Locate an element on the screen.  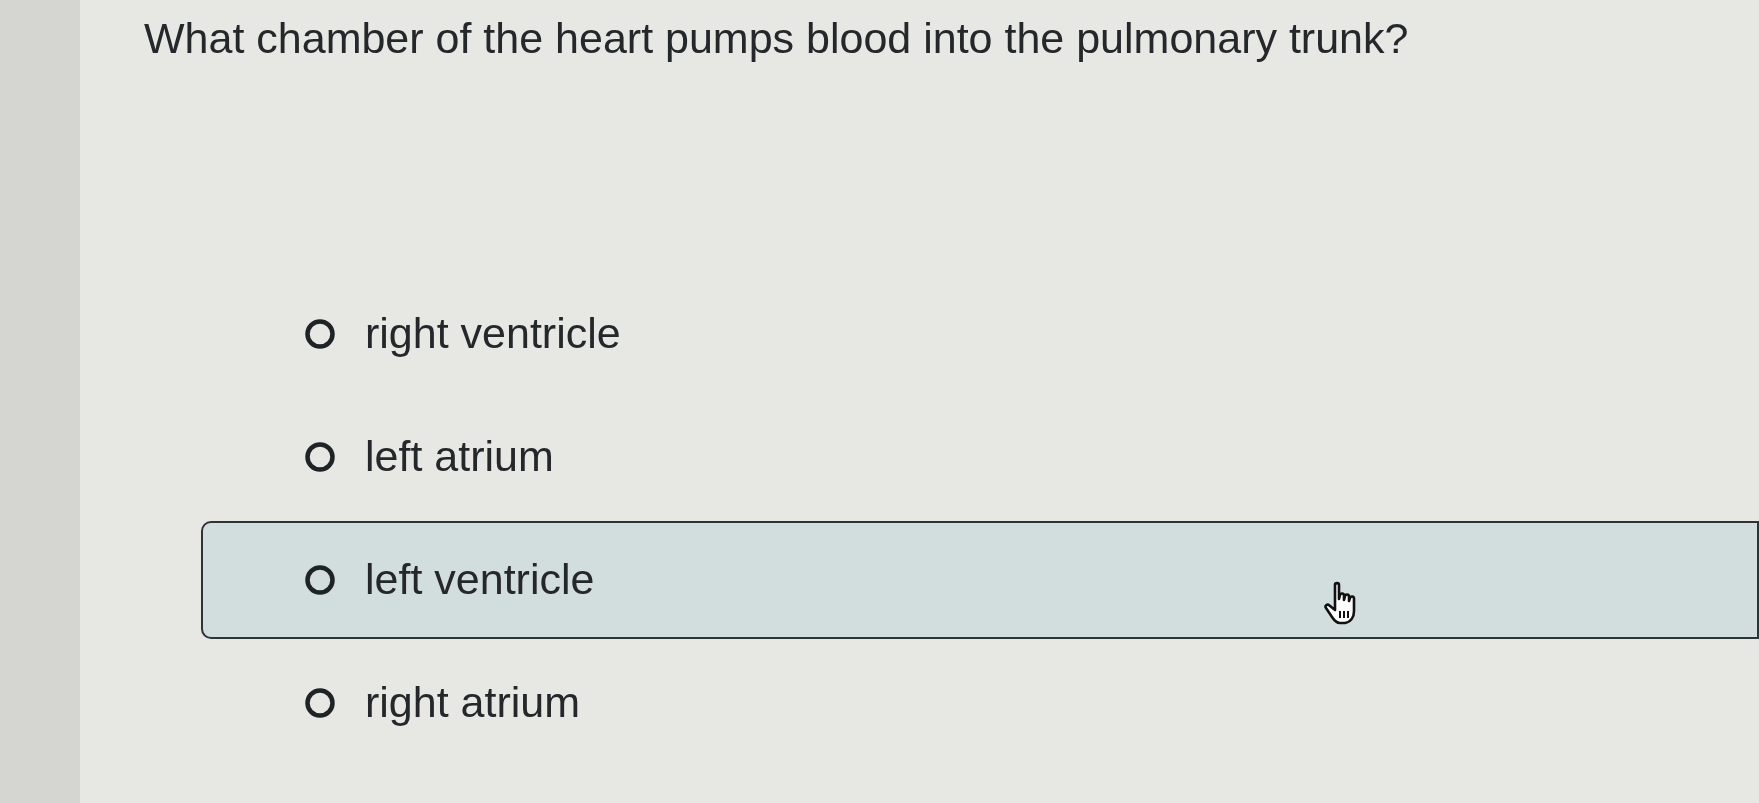
answer-option: left atrium is located at coordinates (429, 456).